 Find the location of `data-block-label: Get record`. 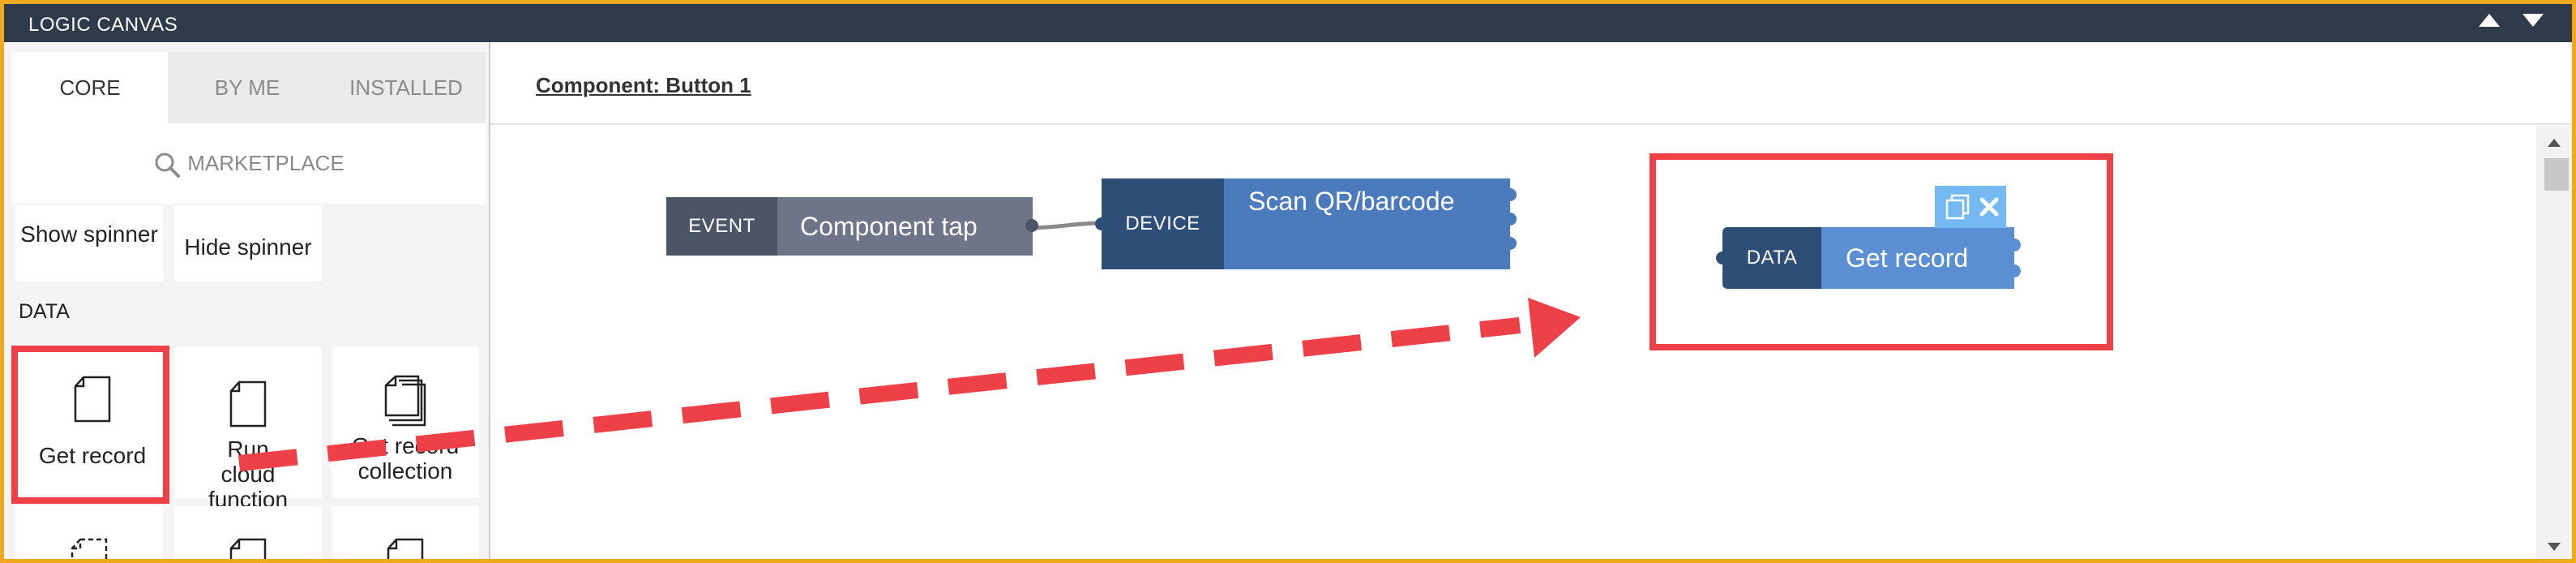

data-block-label: Get record is located at coordinates (1917, 258).